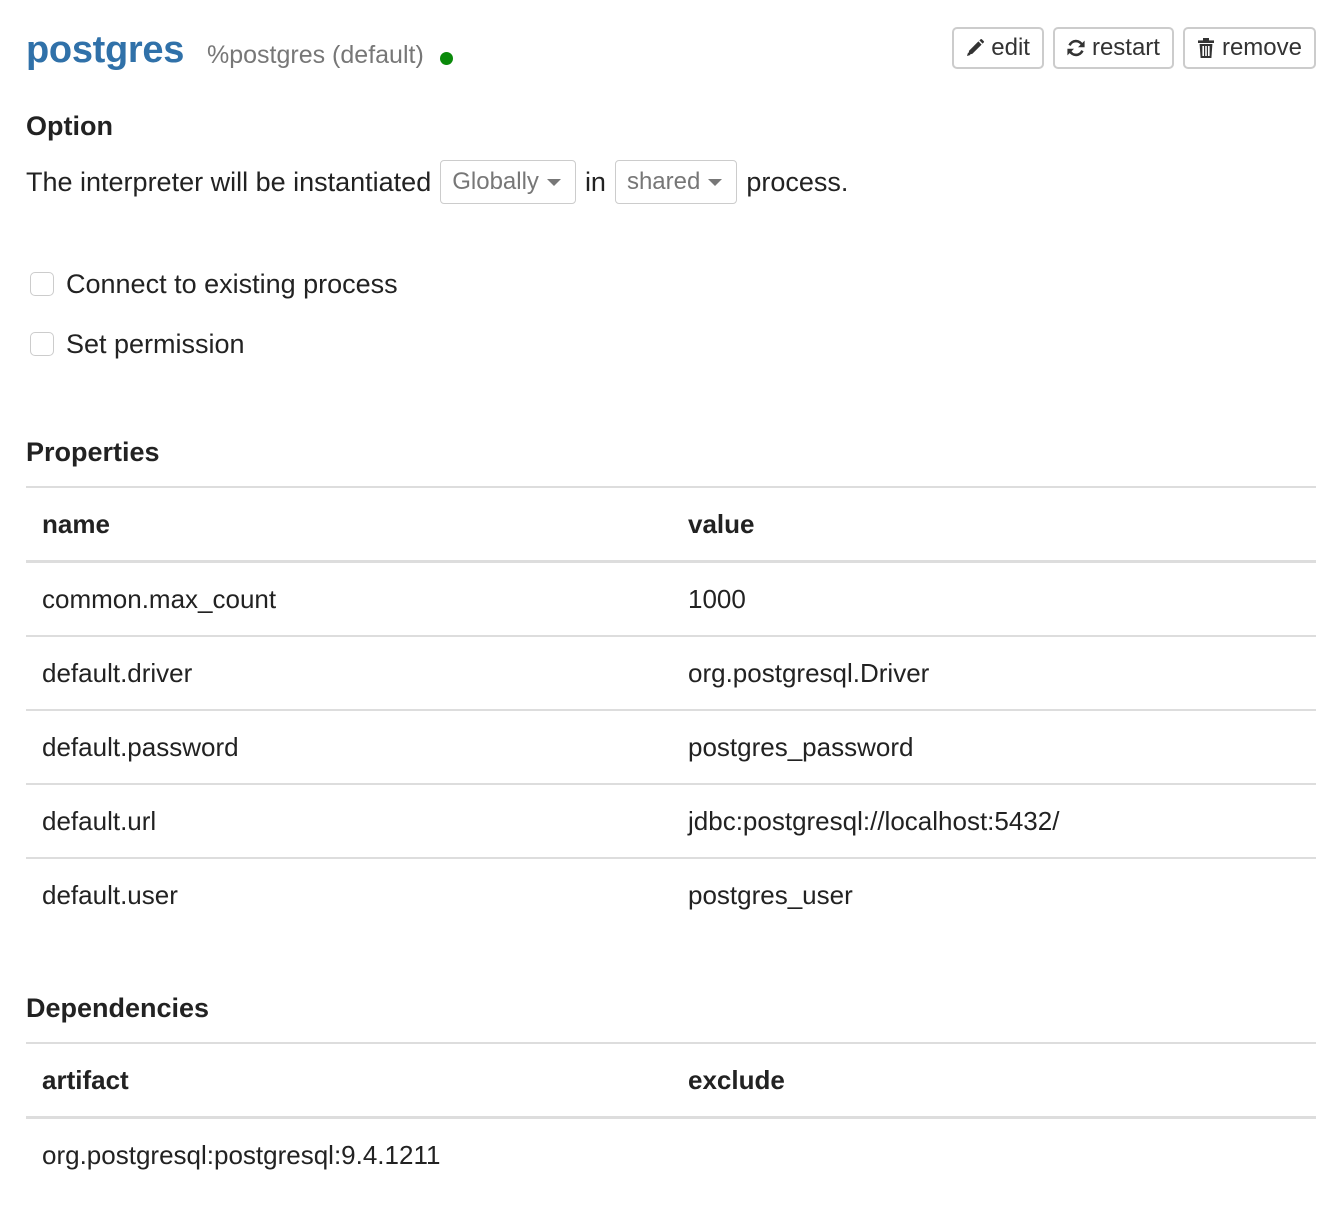 This screenshot has height=1232, width=1340. Describe the element at coordinates (663, 181) in the screenshot. I see `process-select-value: shared` at that location.